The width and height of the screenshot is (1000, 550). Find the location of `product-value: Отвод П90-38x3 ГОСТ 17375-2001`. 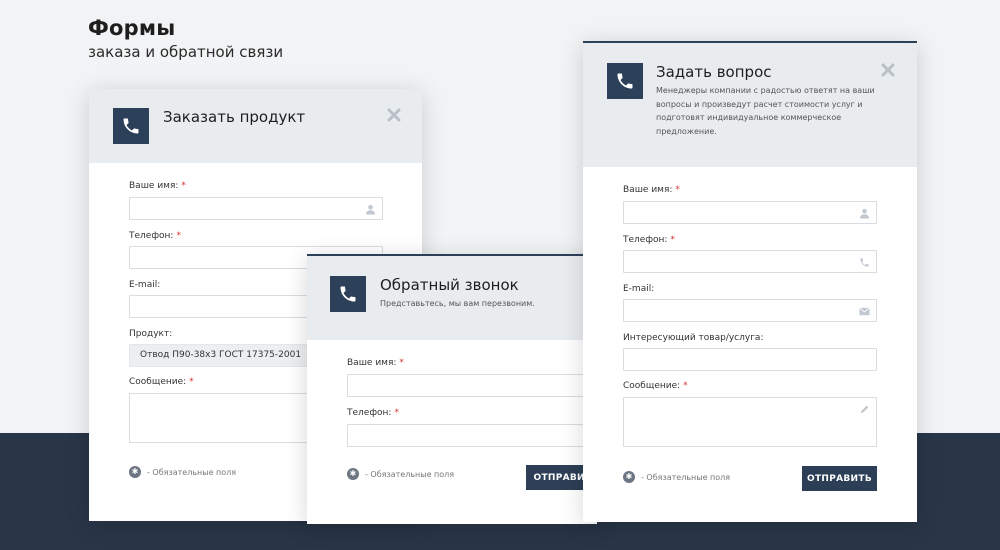

product-value: Отвод П90-38x3 ГОСТ 17375-2001 is located at coordinates (221, 355).